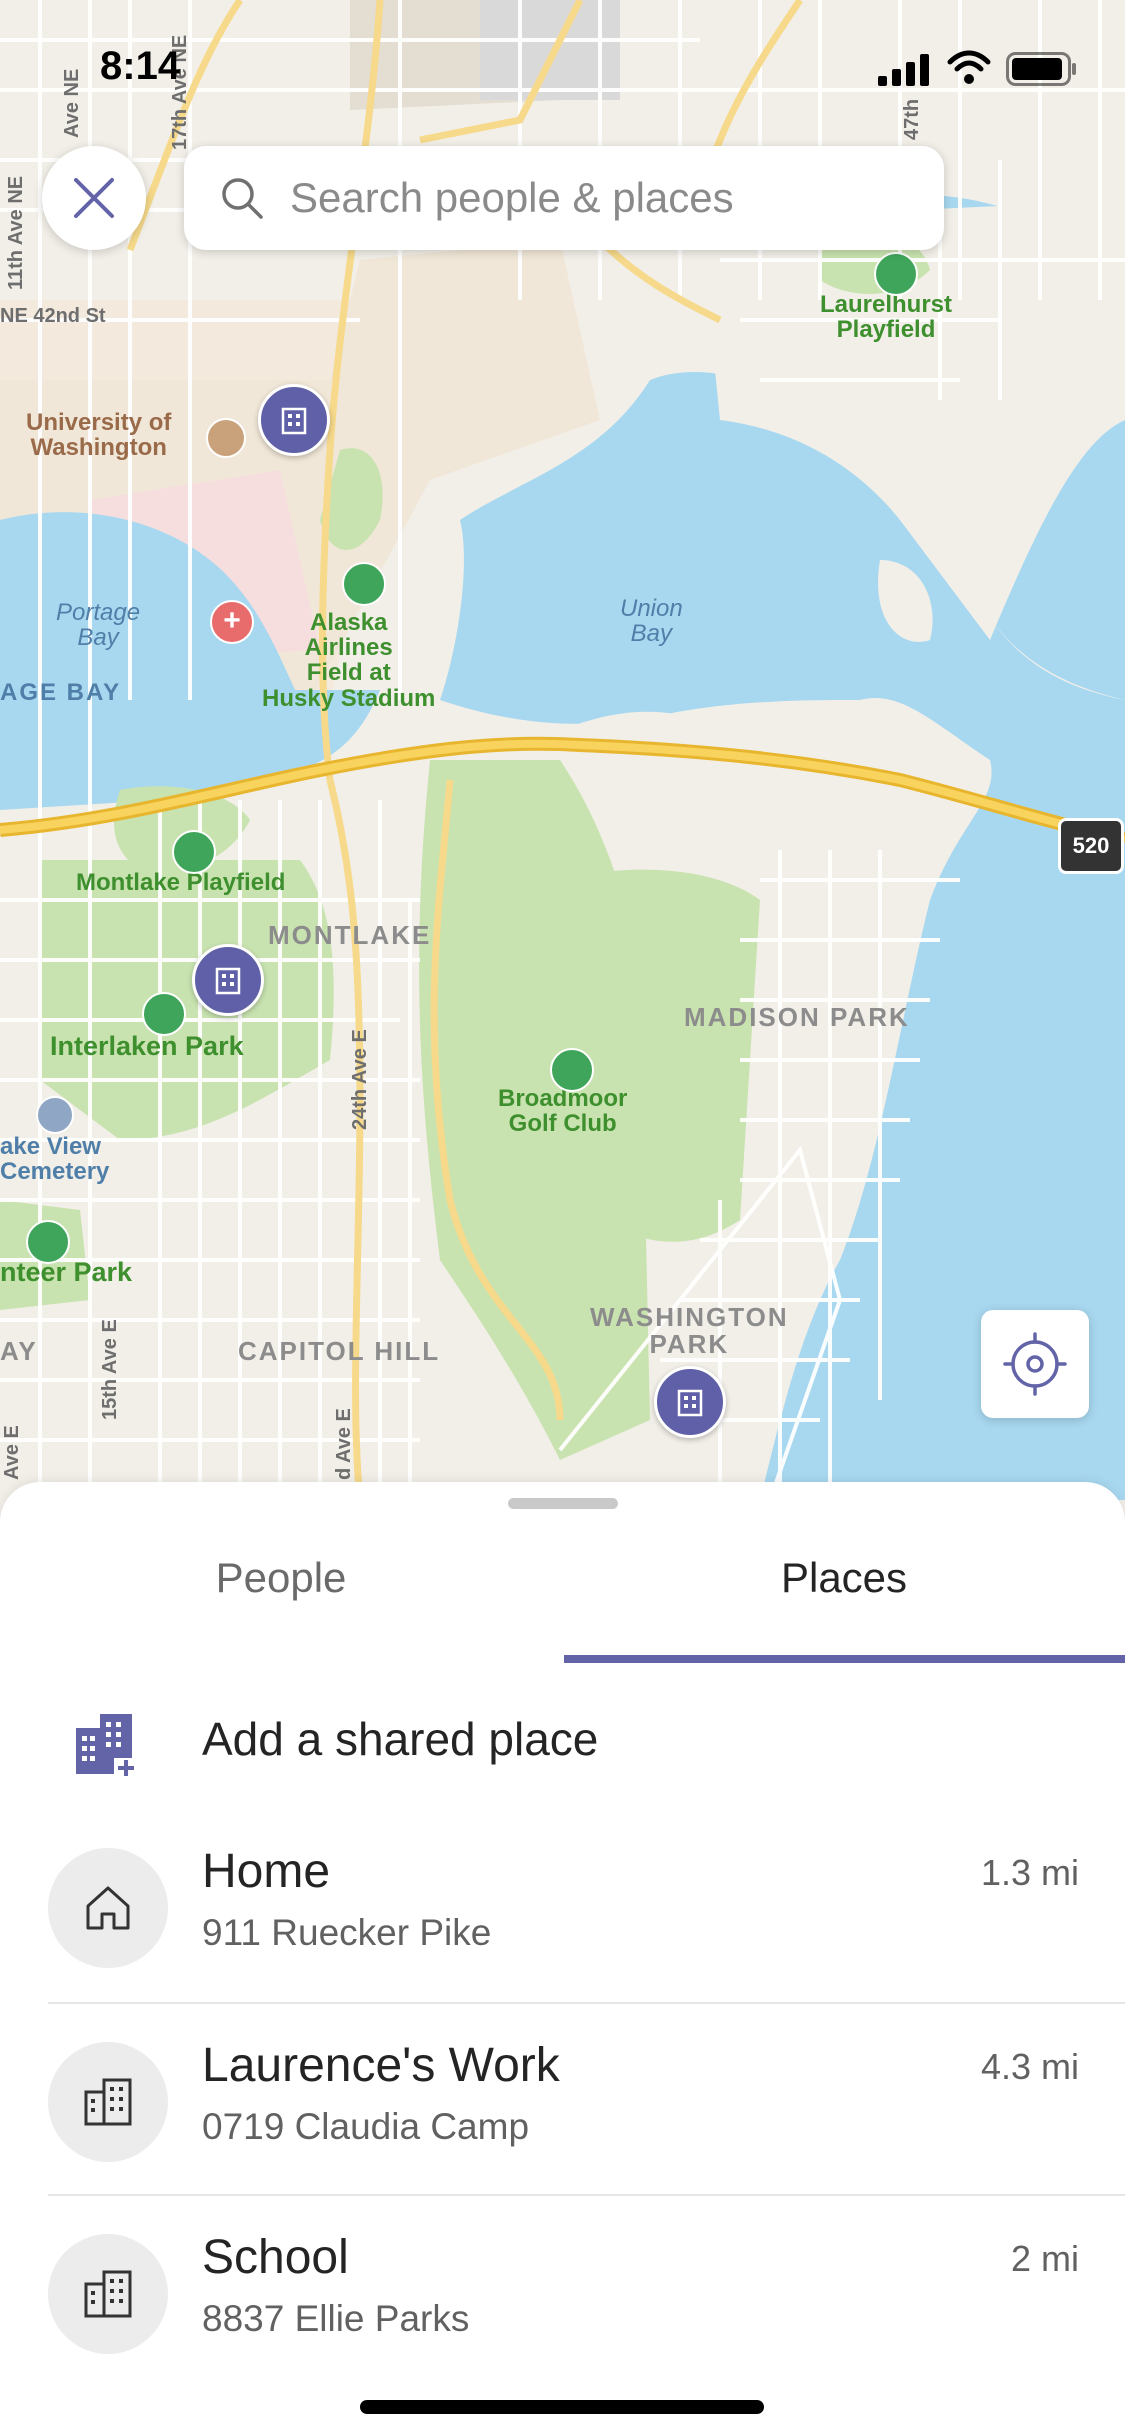 The height and width of the screenshot is (2436, 1125). What do you see at coordinates (16, 232) in the screenshot?
I see `label-11th-ave: 11th Ave NE` at bounding box center [16, 232].